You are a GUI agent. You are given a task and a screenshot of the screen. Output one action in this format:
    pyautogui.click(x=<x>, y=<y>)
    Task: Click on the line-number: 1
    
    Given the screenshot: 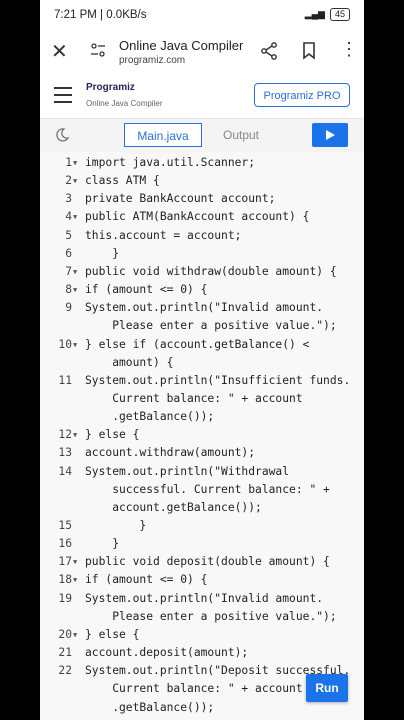 What is the action you would take?
    pyautogui.click(x=68, y=162)
    